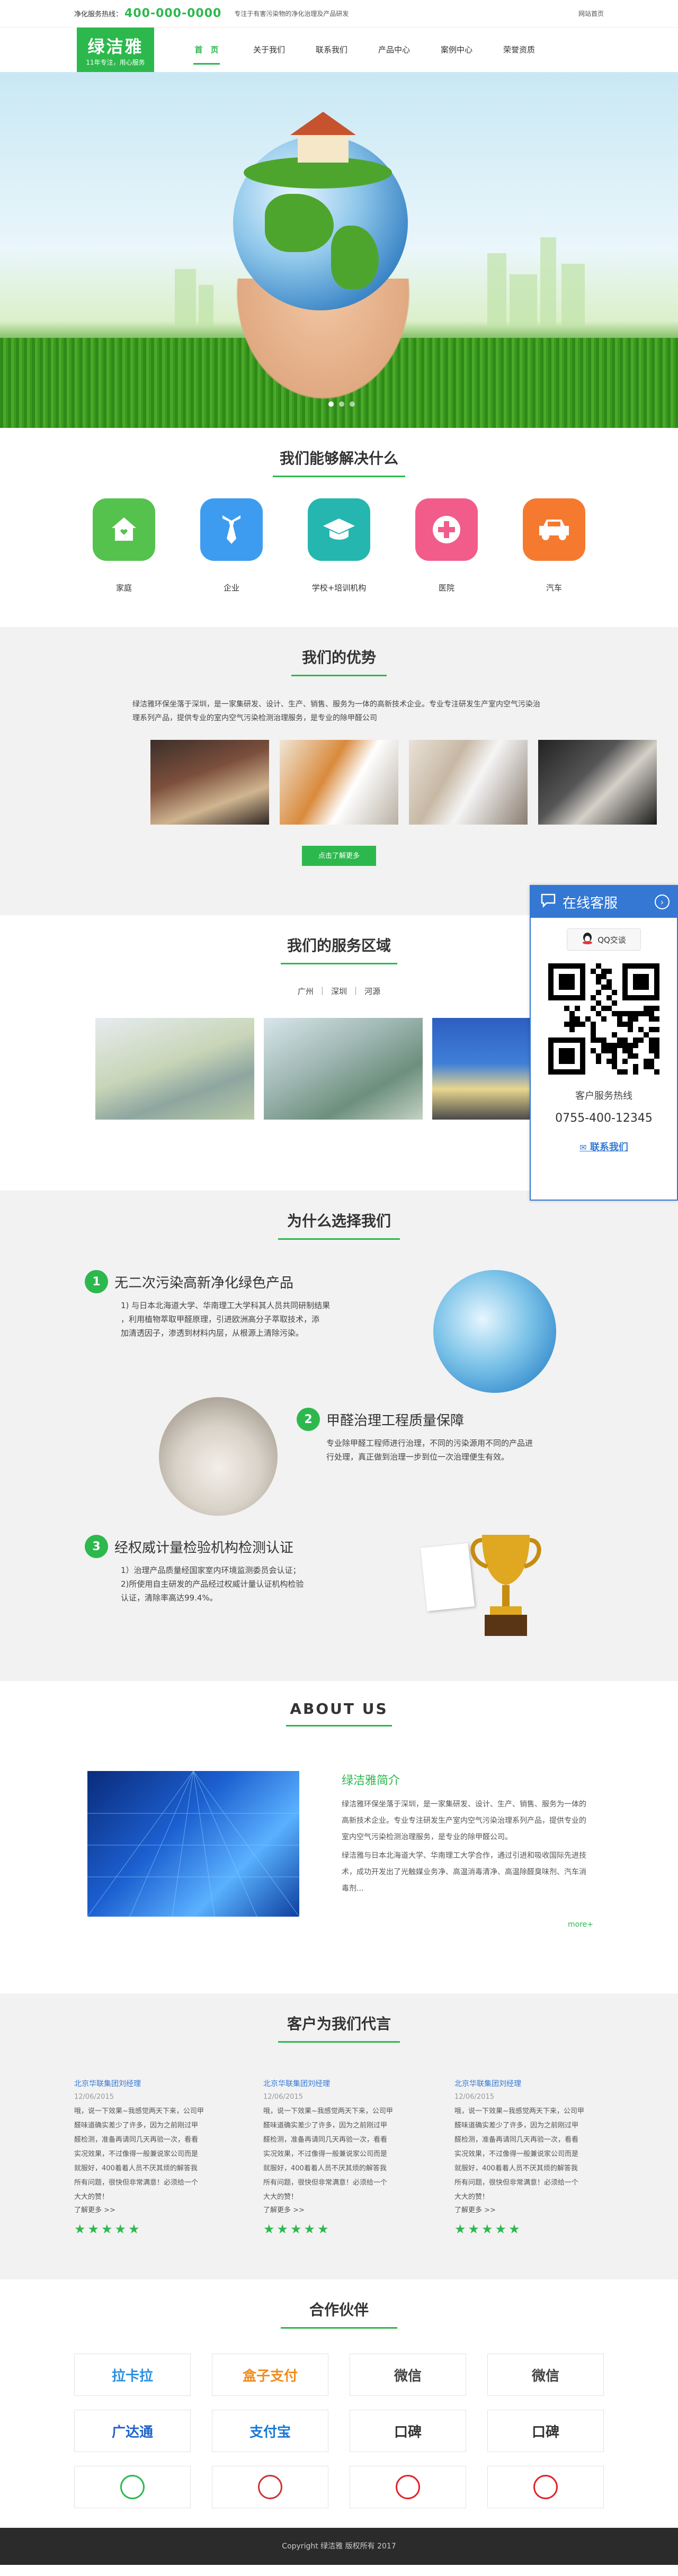  What do you see at coordinates (339, 991) in the screenshot?
I see `city-tab: 深圳` at bounding box center [339, 991].